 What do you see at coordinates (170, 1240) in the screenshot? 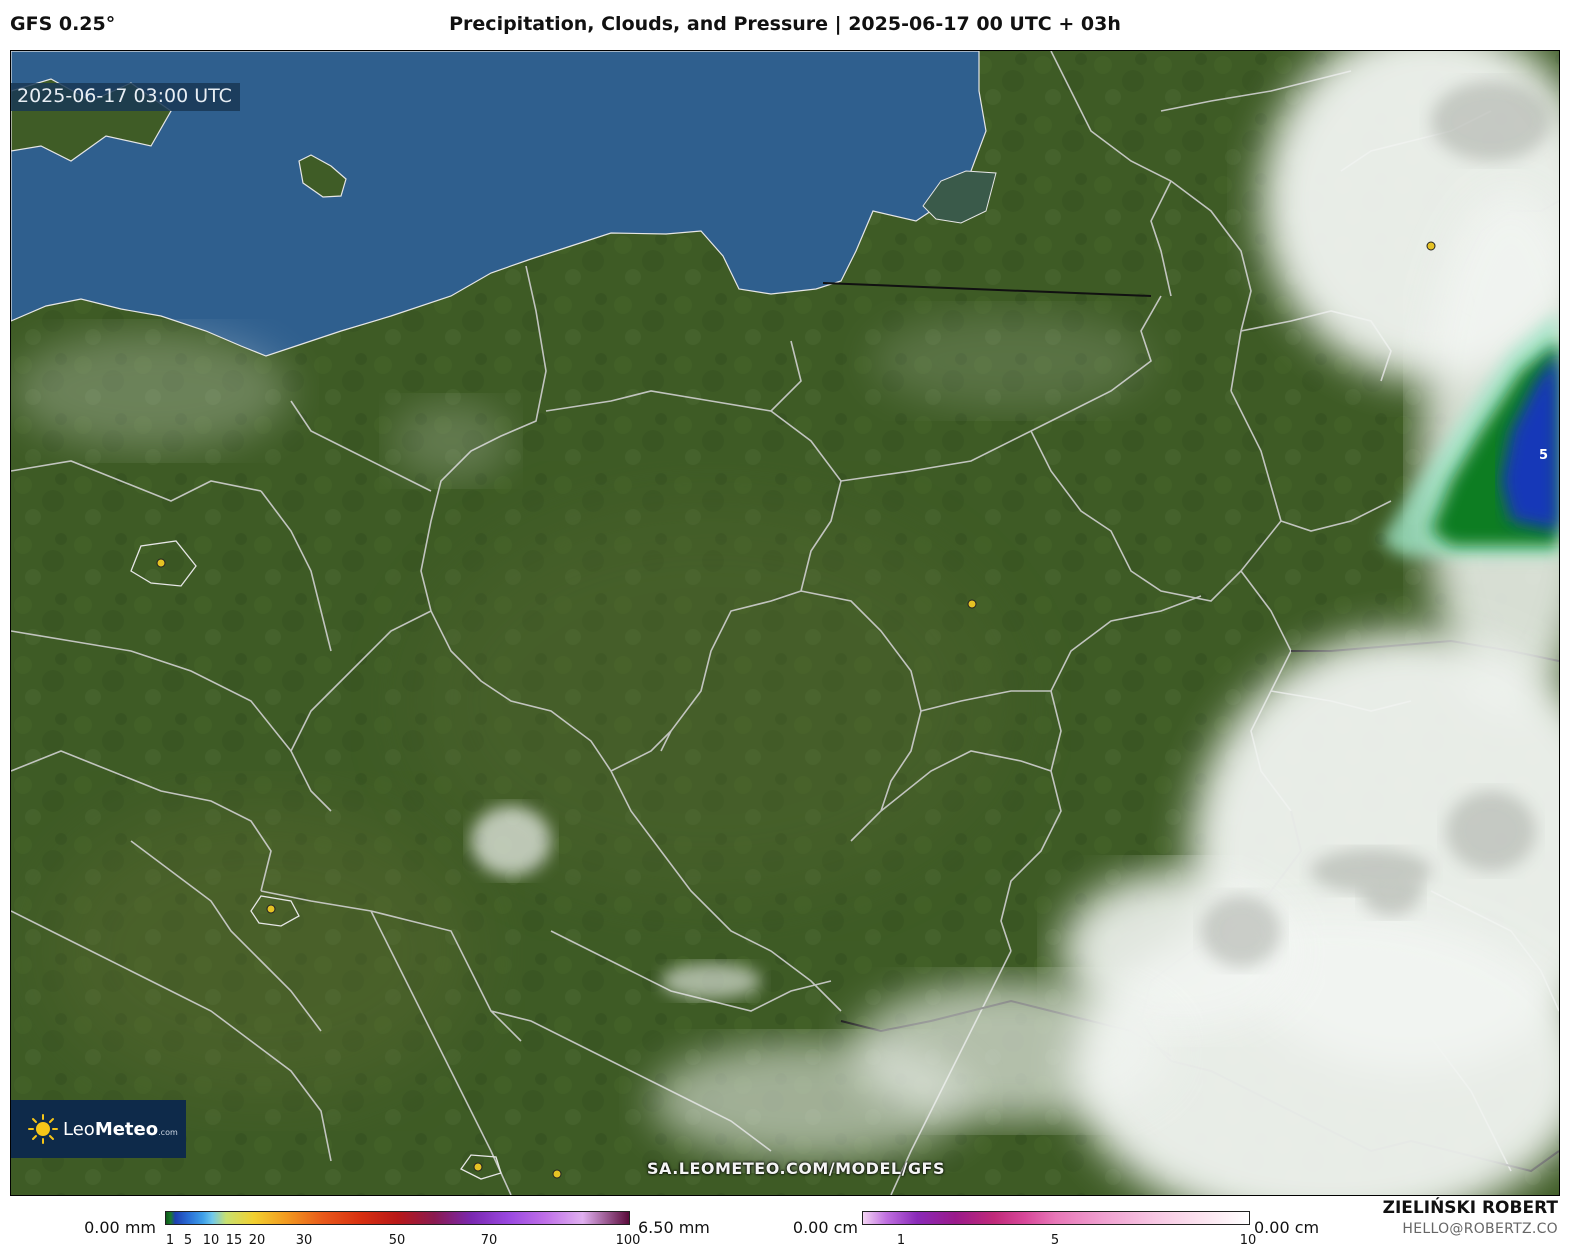
I see `precip-tick: 1` at bounding box center [170, 1240].